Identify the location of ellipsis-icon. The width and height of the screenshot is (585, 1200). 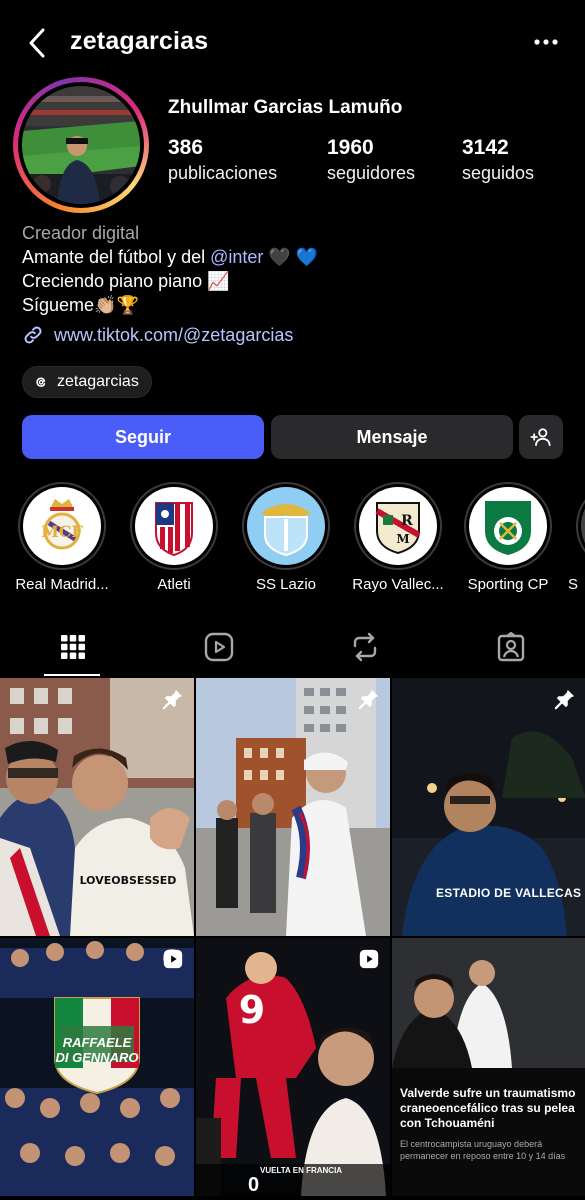
(546, 42).